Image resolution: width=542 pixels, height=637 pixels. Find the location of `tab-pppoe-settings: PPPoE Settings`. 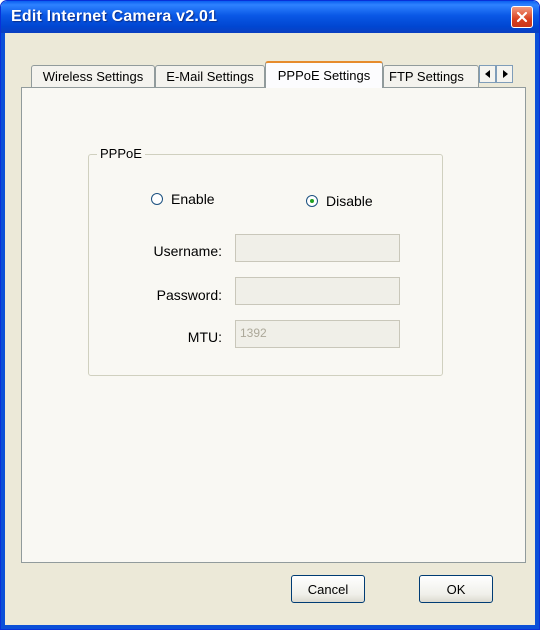

tab-pppoe-settings: PPPoE Settings is located at coordinates (324, 74).